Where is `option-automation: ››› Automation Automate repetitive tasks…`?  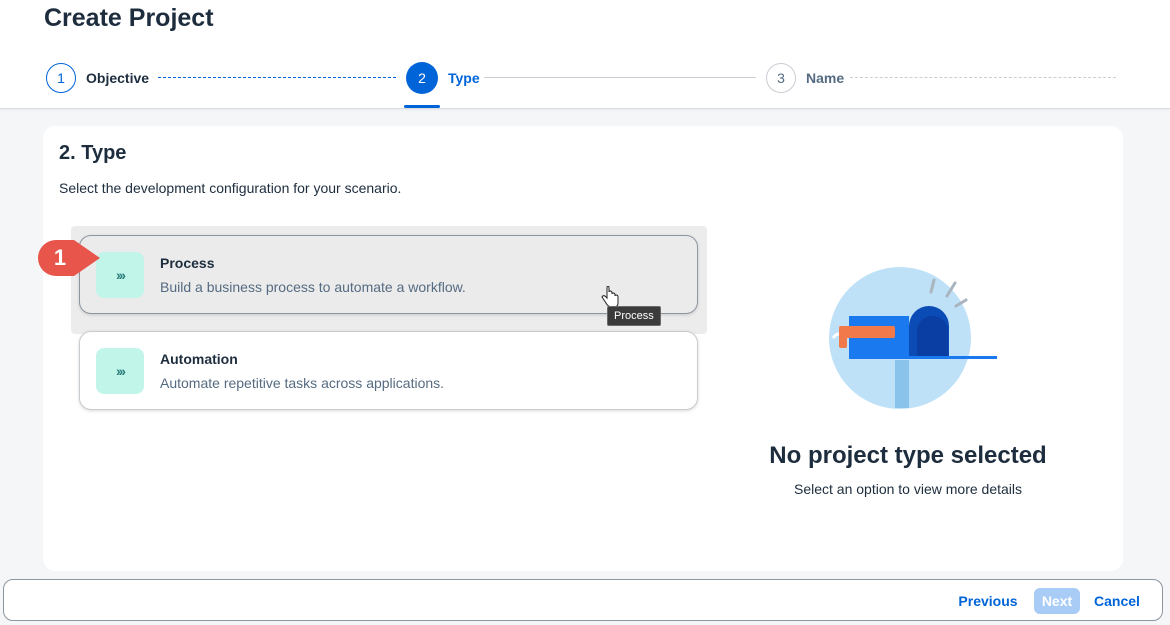
option-automation: ››› Automation Automate repetitive tasks… is located at coordinates (388, 370).